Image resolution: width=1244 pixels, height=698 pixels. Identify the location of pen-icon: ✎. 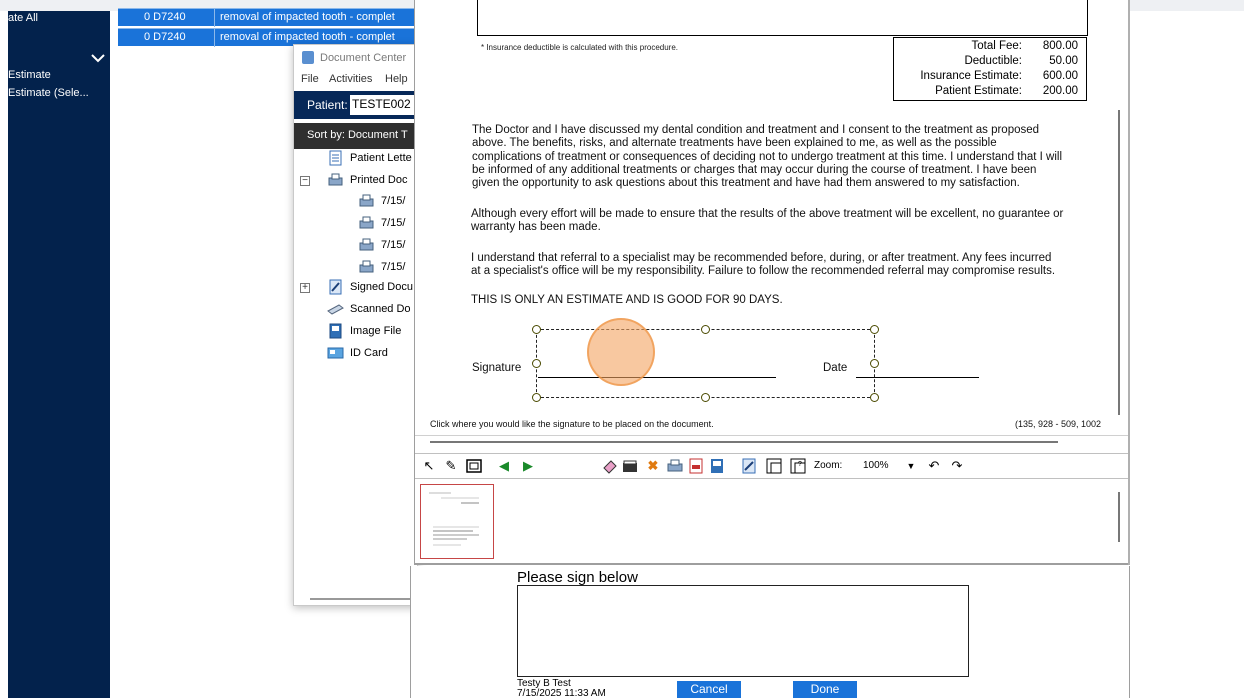
(451, 466).